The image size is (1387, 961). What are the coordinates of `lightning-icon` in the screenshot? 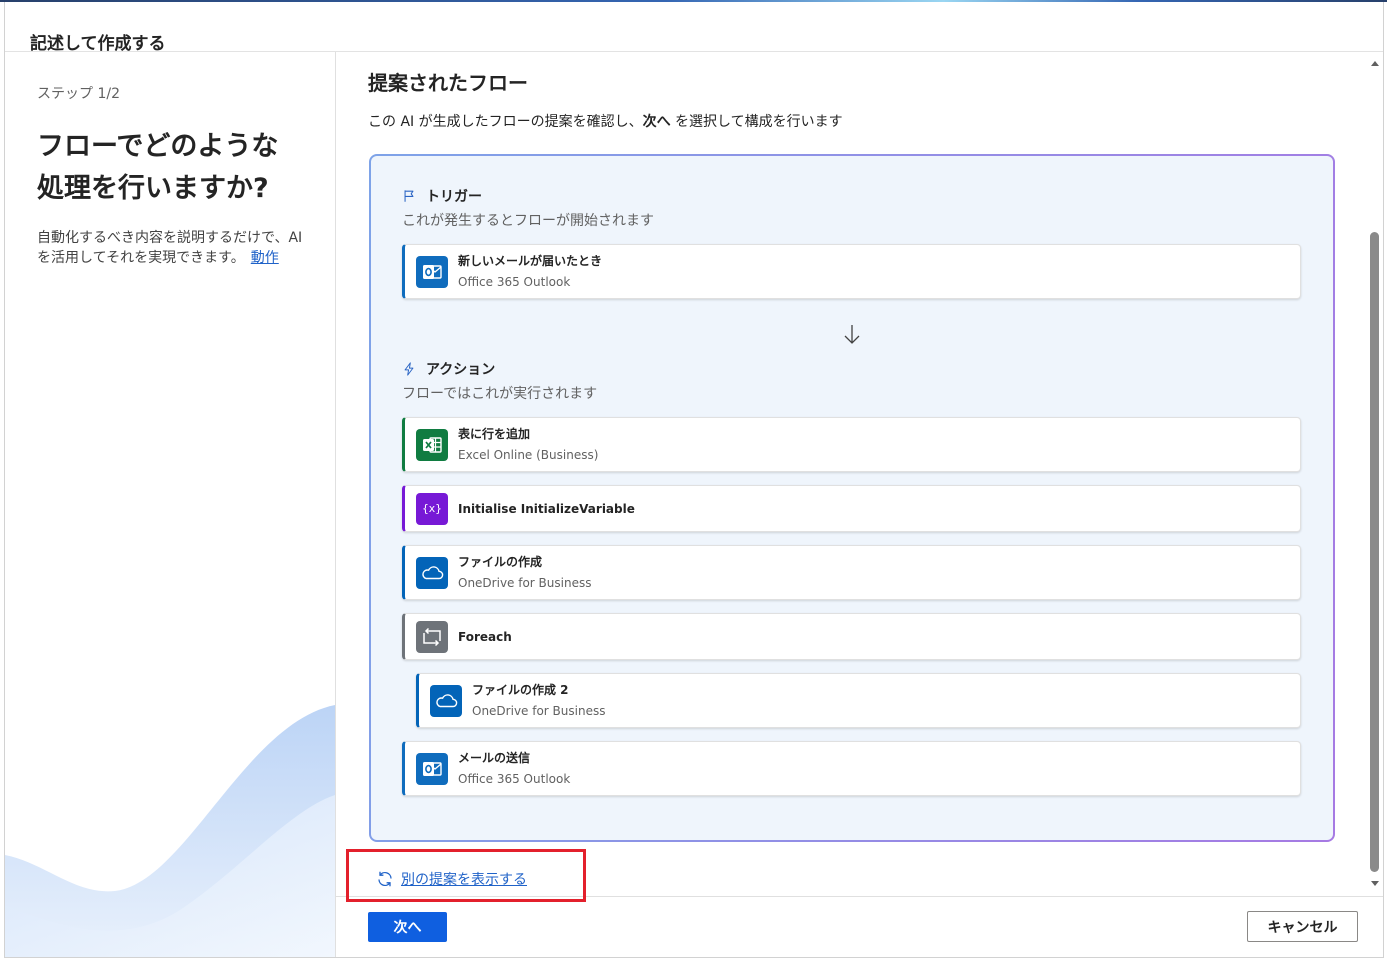 It's located at (409, 369).